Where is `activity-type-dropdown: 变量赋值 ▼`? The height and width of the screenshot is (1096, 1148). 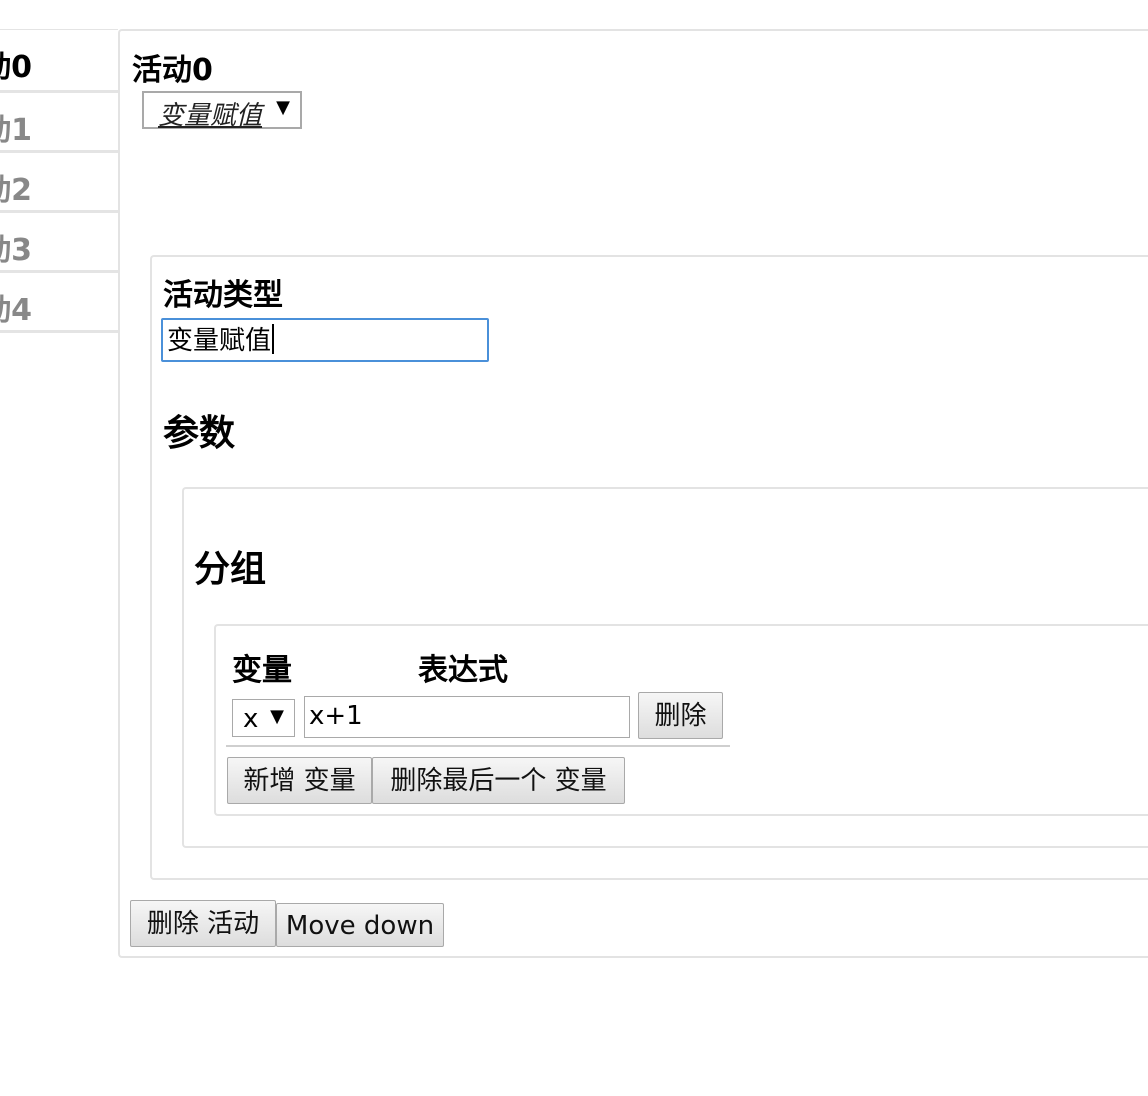
activity-type-dropdown: 变量赋值 ▼ is located at coordinates (222, 111).